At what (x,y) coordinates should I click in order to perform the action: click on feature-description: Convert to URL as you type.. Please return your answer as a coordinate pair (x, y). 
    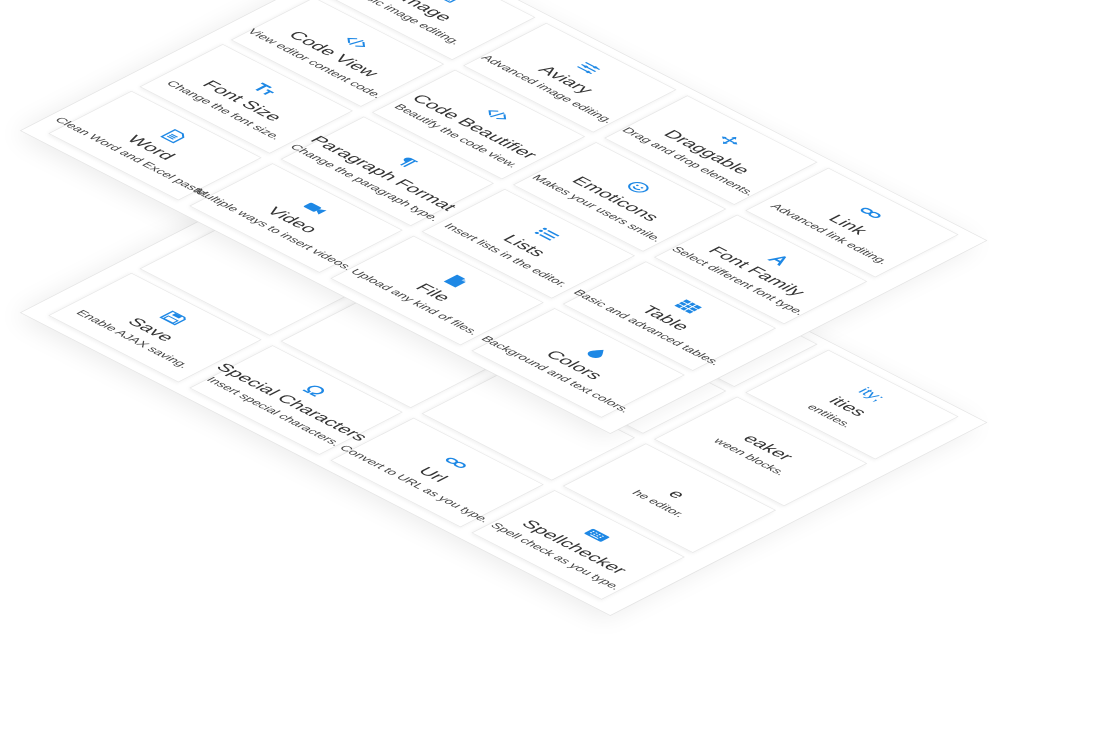
    Looking at the image, I should click on (415, 484).